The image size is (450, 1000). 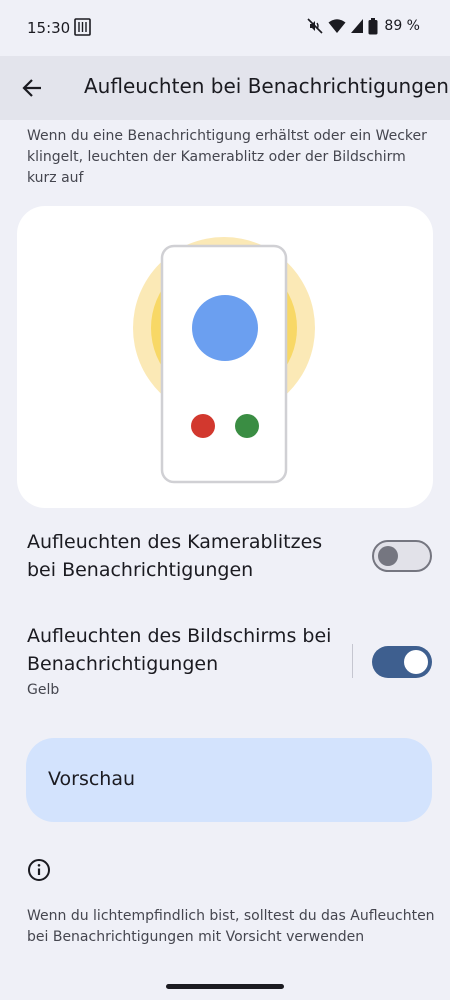 What do you see at coordinates (224, 364) in the screenshot?
I see `phone-frame` at bounding box center [224, 364].